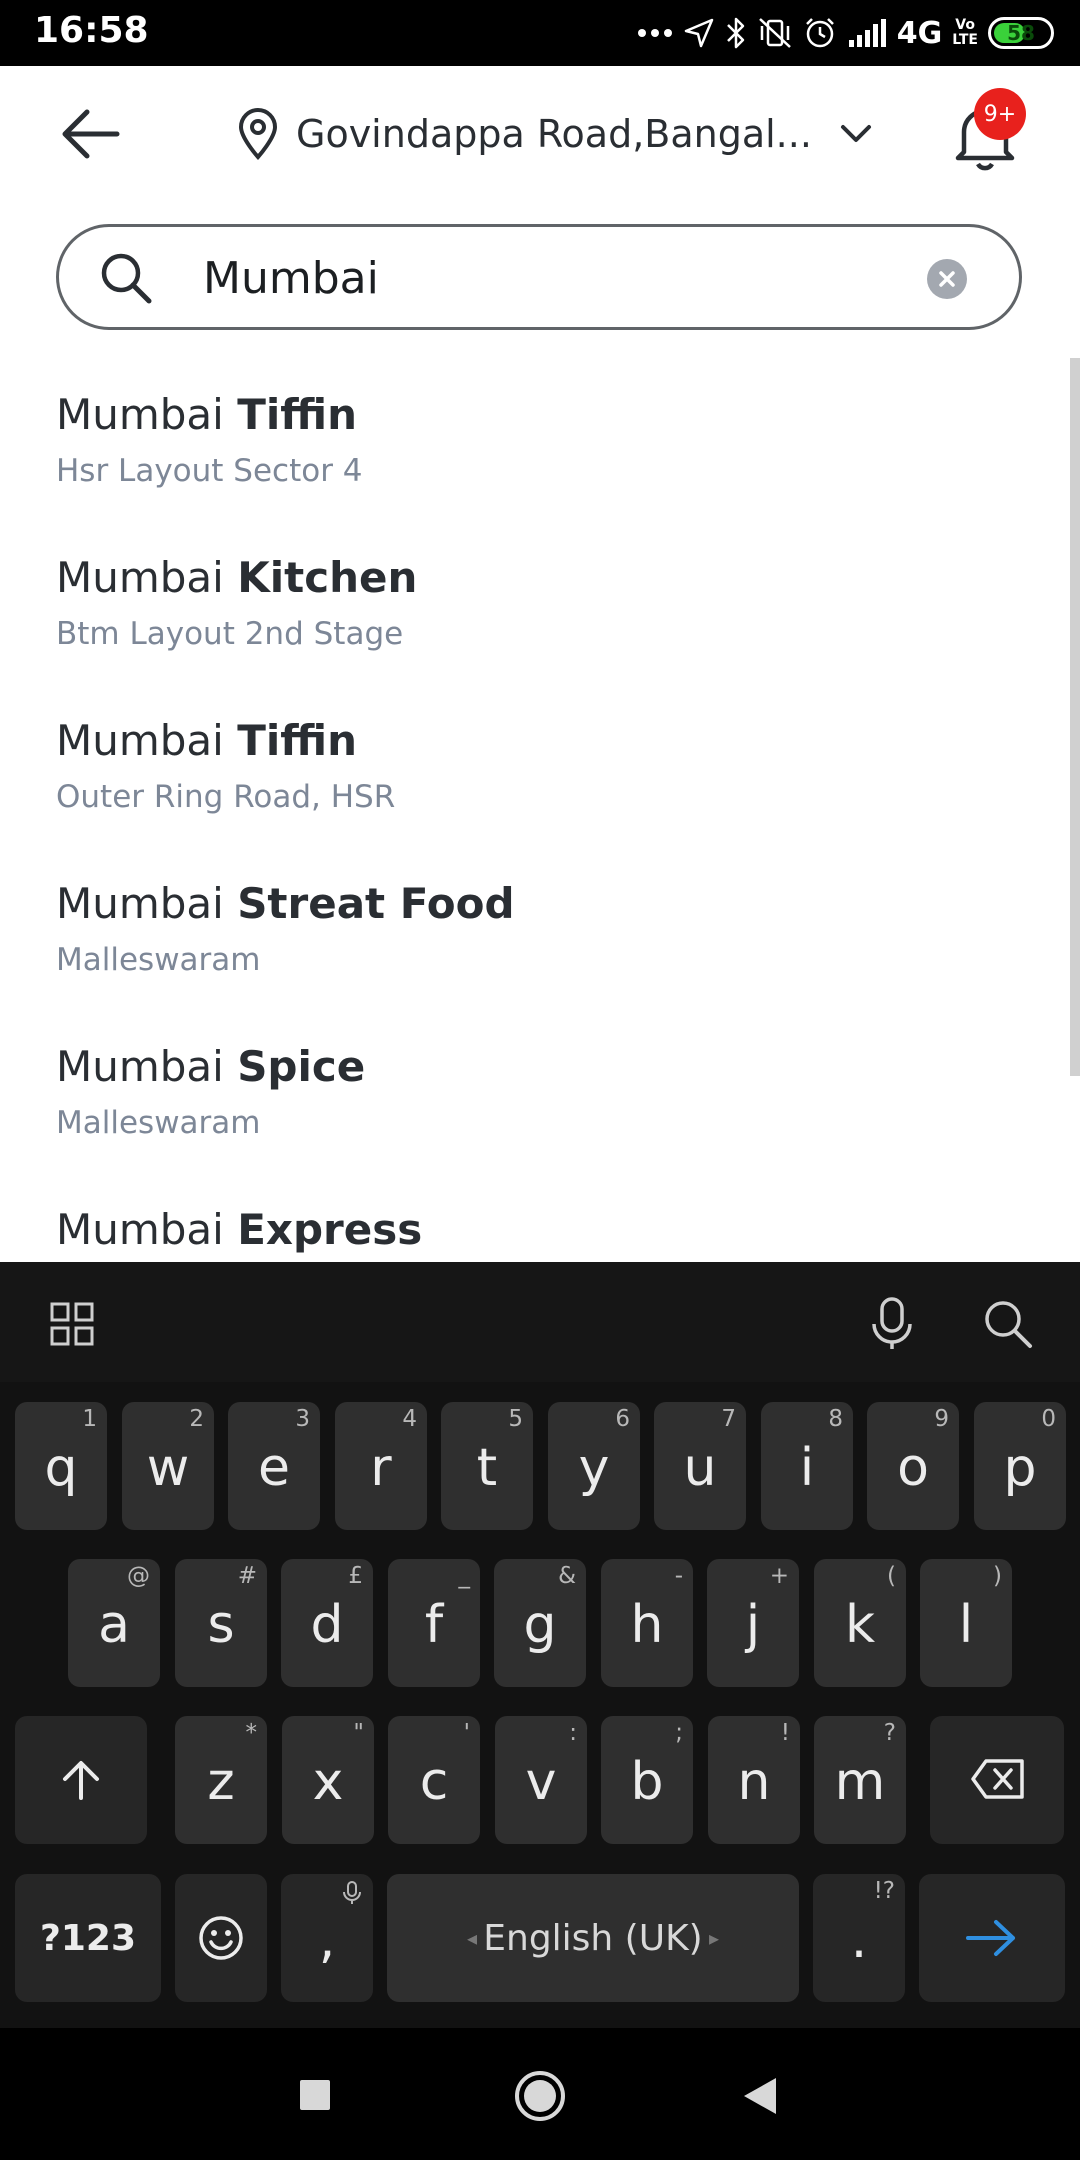 The image size is (1080, 2160). I want to click on key-a: a @, so click(114, 1623).